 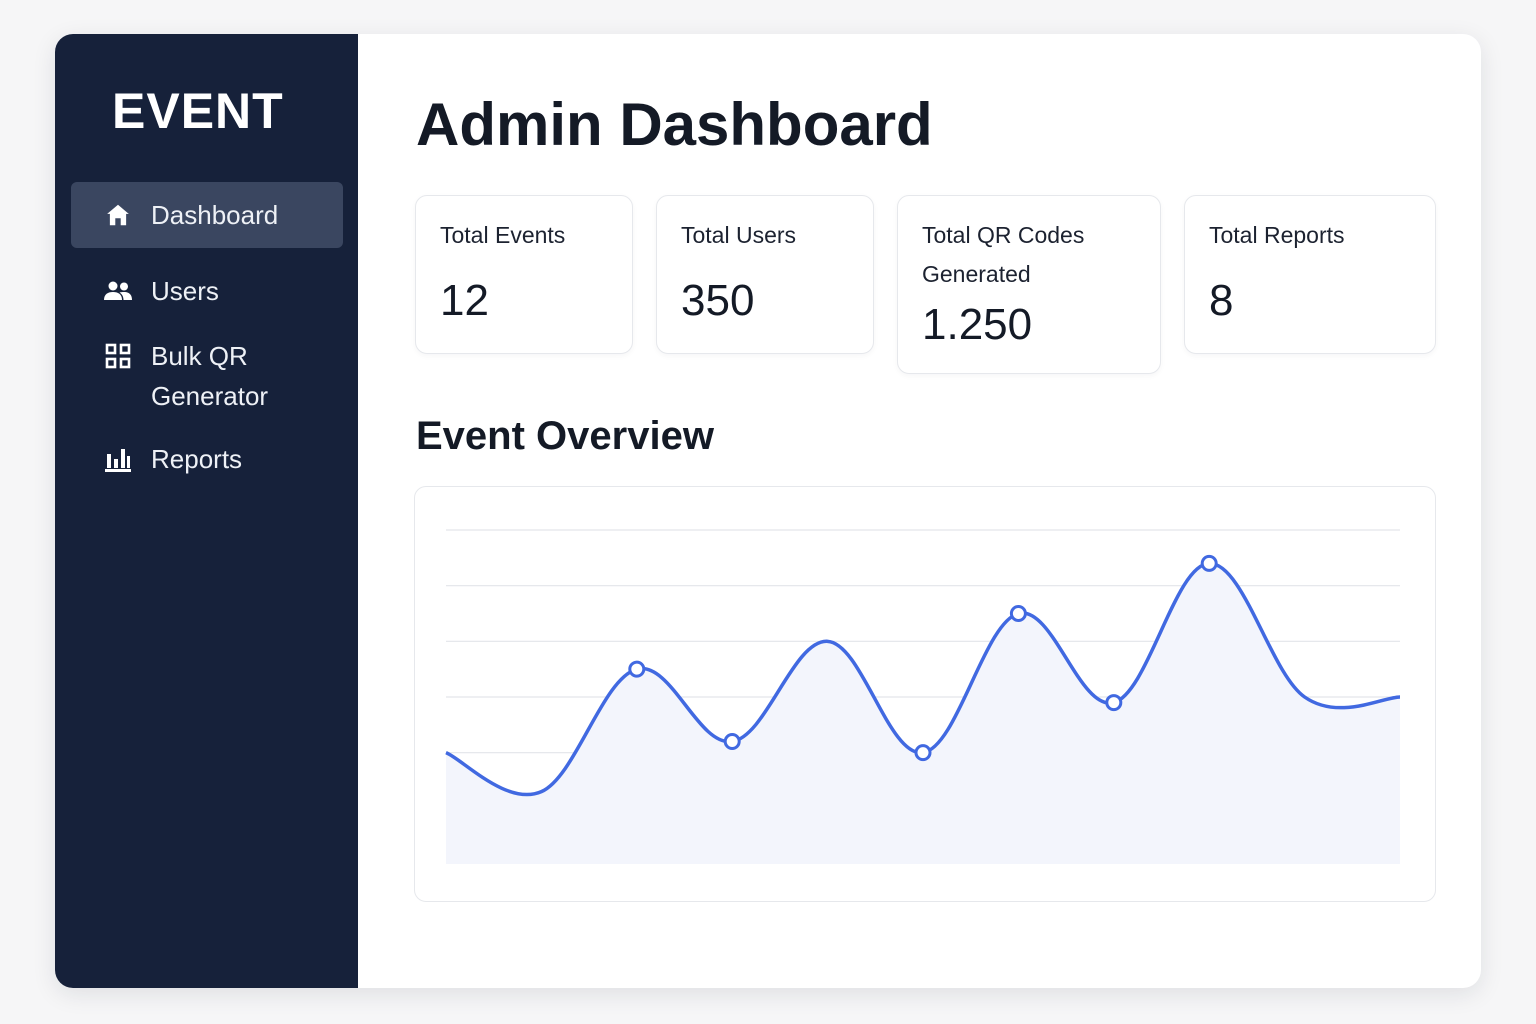 I want to click on stat-card-total-reports: Total Reports 8, so click(x=1310, y=274).